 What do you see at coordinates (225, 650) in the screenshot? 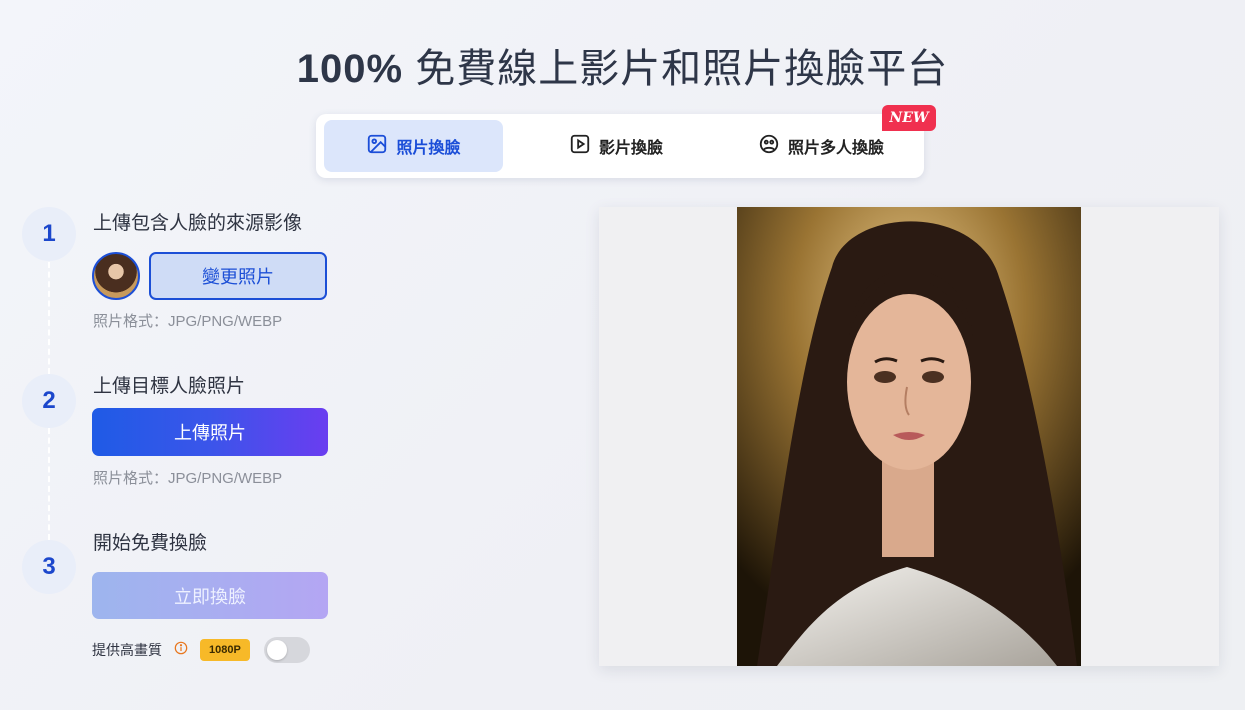
I see `resolution-badge: 1080P` at bounding box center [225, 650].